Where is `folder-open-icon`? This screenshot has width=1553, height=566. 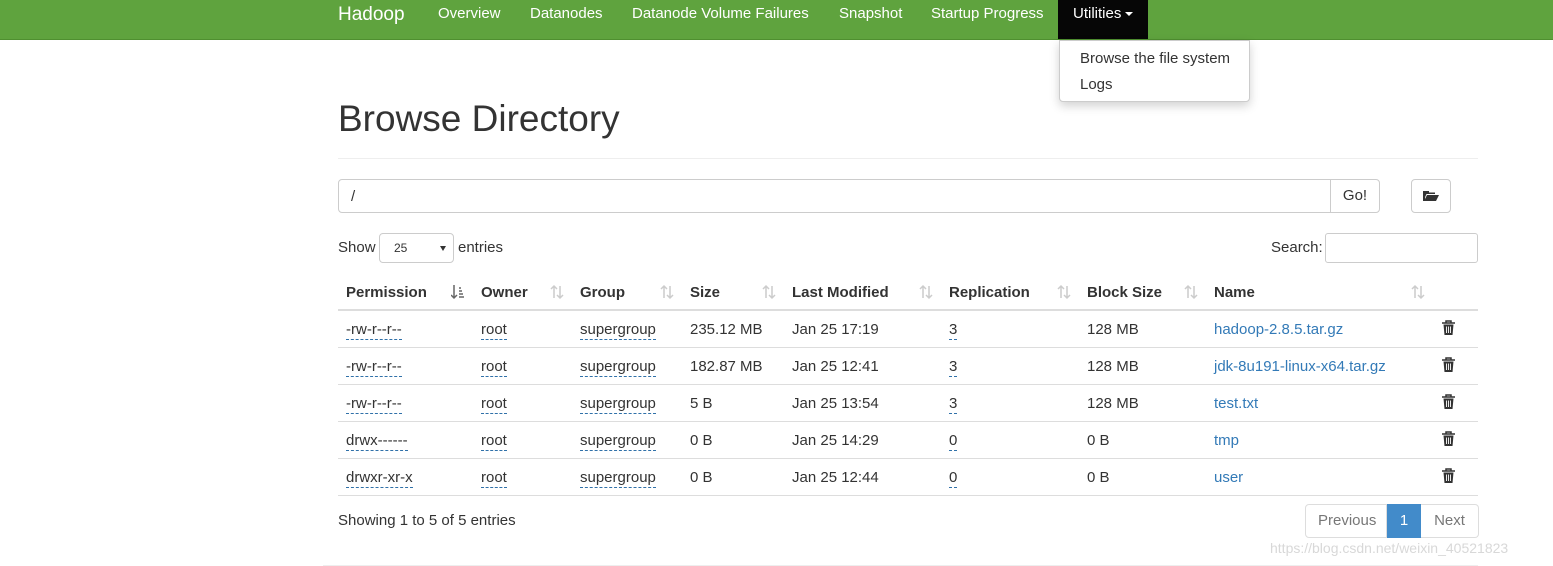 folder-open-icon is located at coordinates (1431, 196).